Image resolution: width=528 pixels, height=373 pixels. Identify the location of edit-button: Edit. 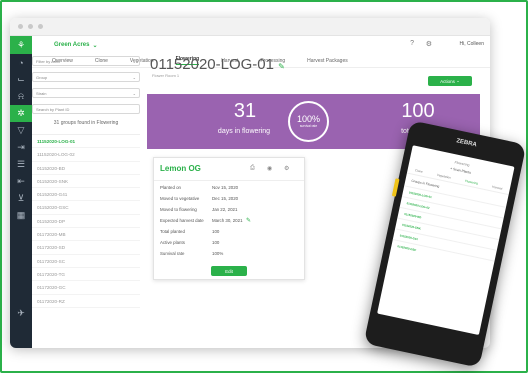
(229, 271).